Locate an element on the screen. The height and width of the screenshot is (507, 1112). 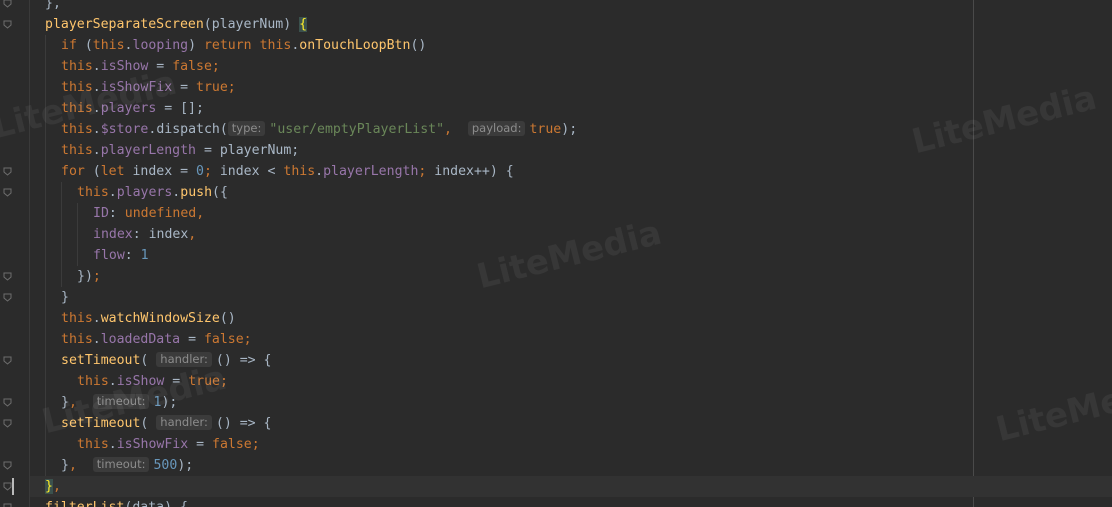
watermark: LiteMe is located at coordinates (1052, 415).